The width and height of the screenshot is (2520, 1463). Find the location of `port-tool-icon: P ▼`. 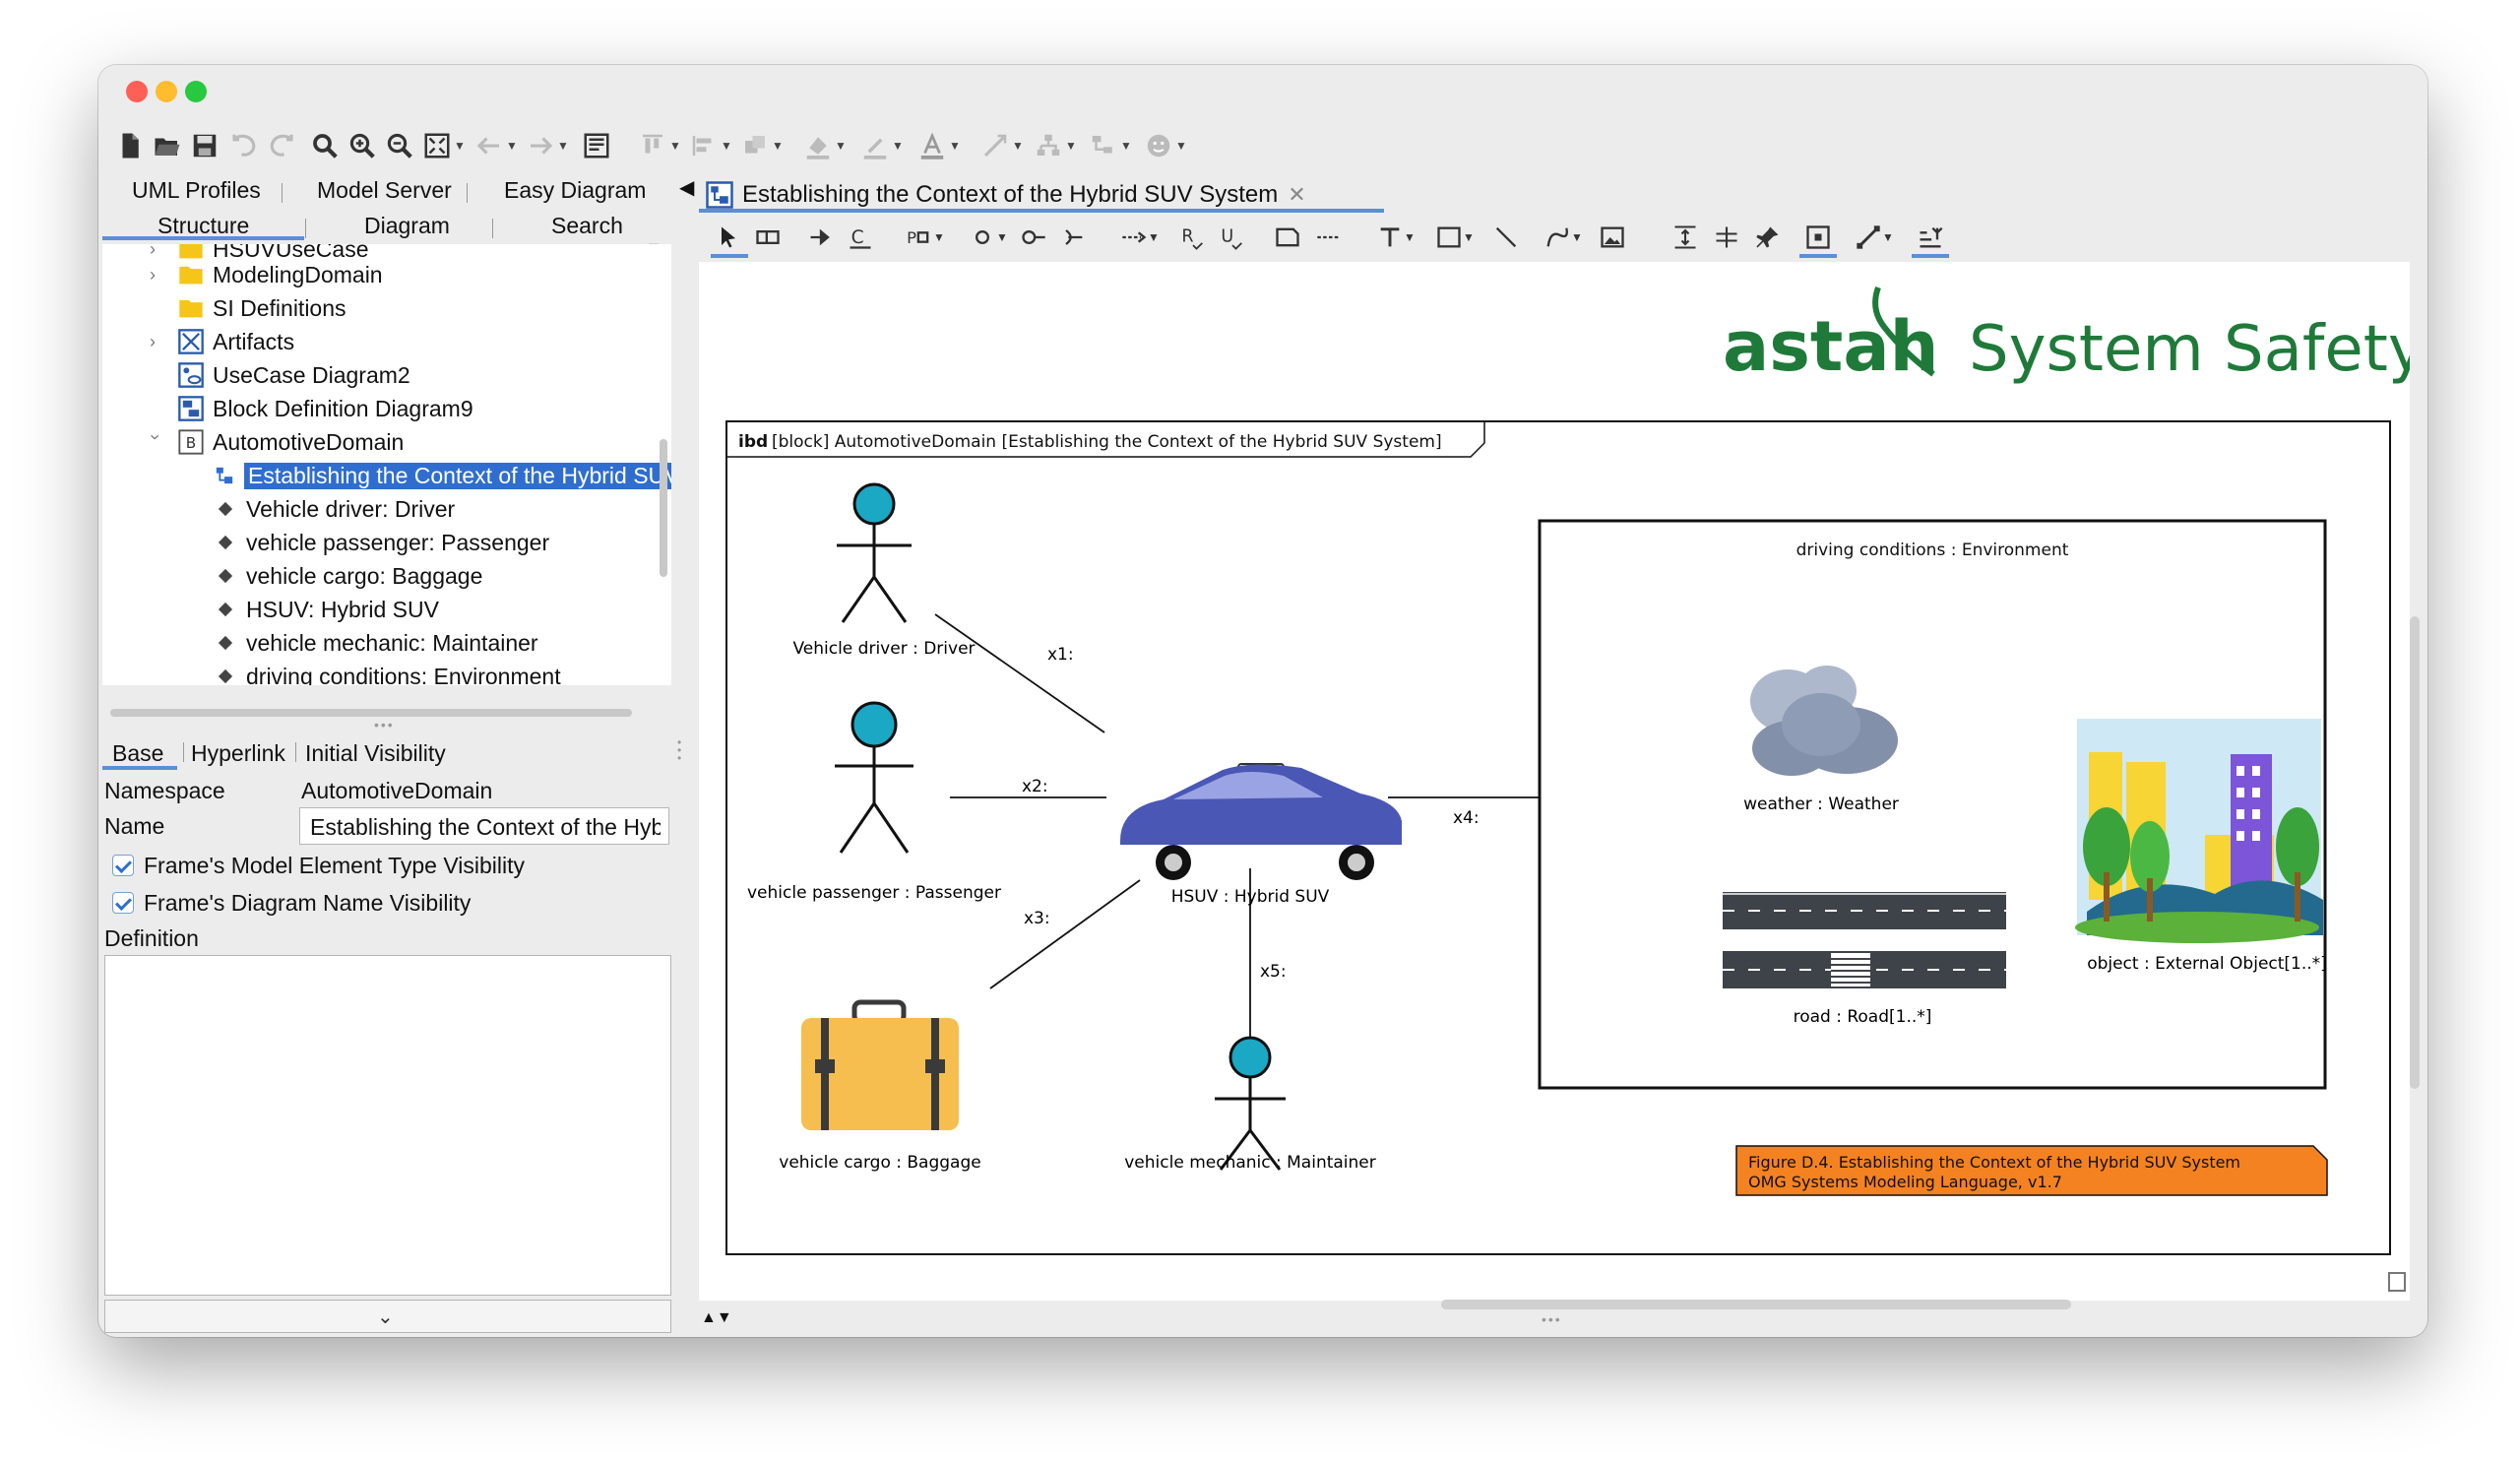

port-tool-icon: P ▼ is located at coordinates (925, 237).